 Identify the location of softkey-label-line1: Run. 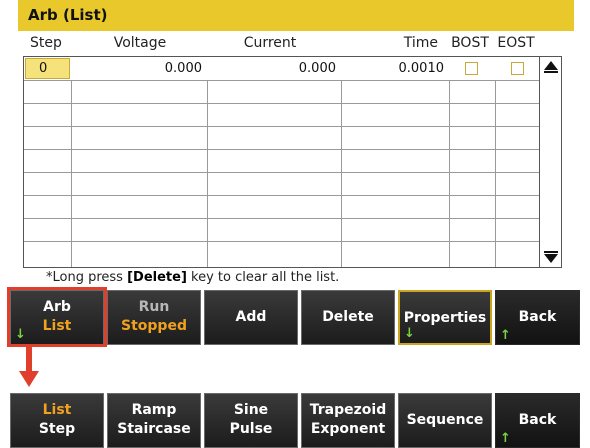
(154, 307).